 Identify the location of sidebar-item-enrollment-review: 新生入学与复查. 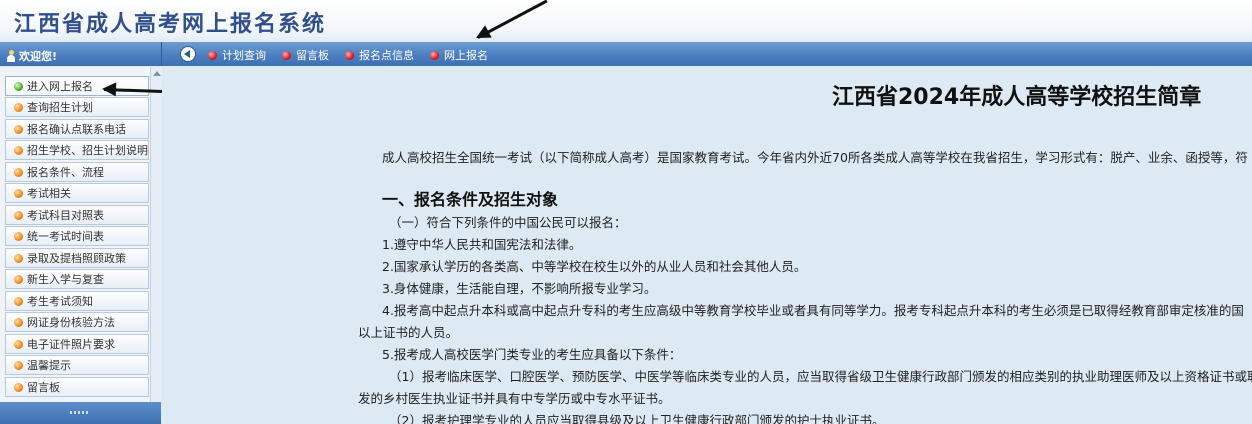
(77, 279).